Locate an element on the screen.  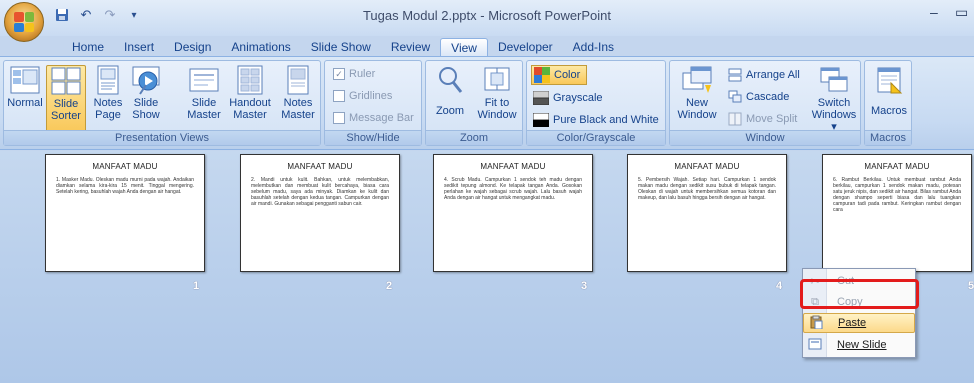
cascade-button: Cascade is located at coordinates (758, 97).